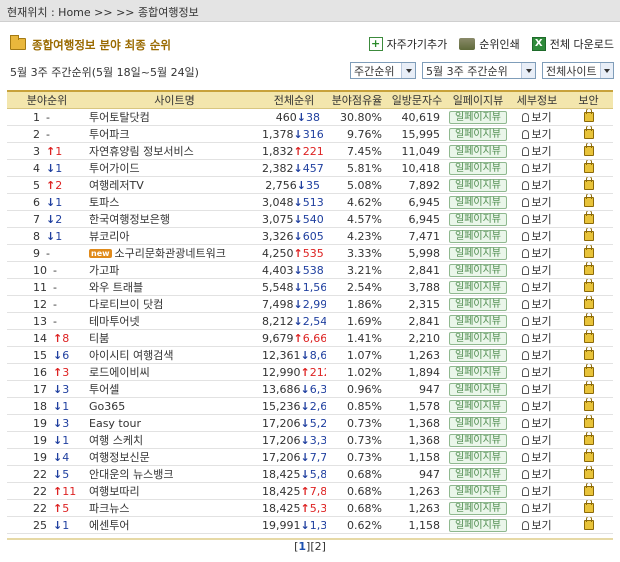 This screenshot has width=620, height=562. I want to click on week-select: 5월 3주 주간순위, so click(479, 70).